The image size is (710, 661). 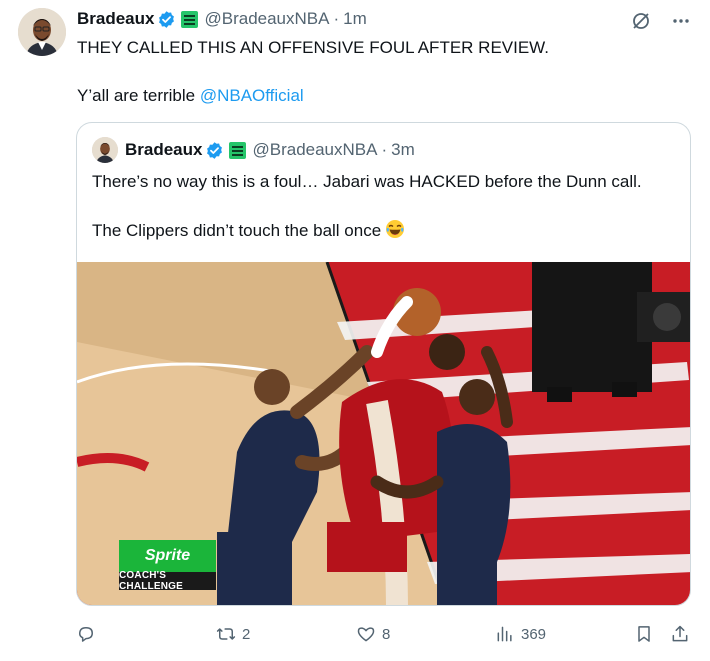 I want to click on tweet-header: Bradeaux @BradeauxNBA · 1m, so click(x=222, y=19).